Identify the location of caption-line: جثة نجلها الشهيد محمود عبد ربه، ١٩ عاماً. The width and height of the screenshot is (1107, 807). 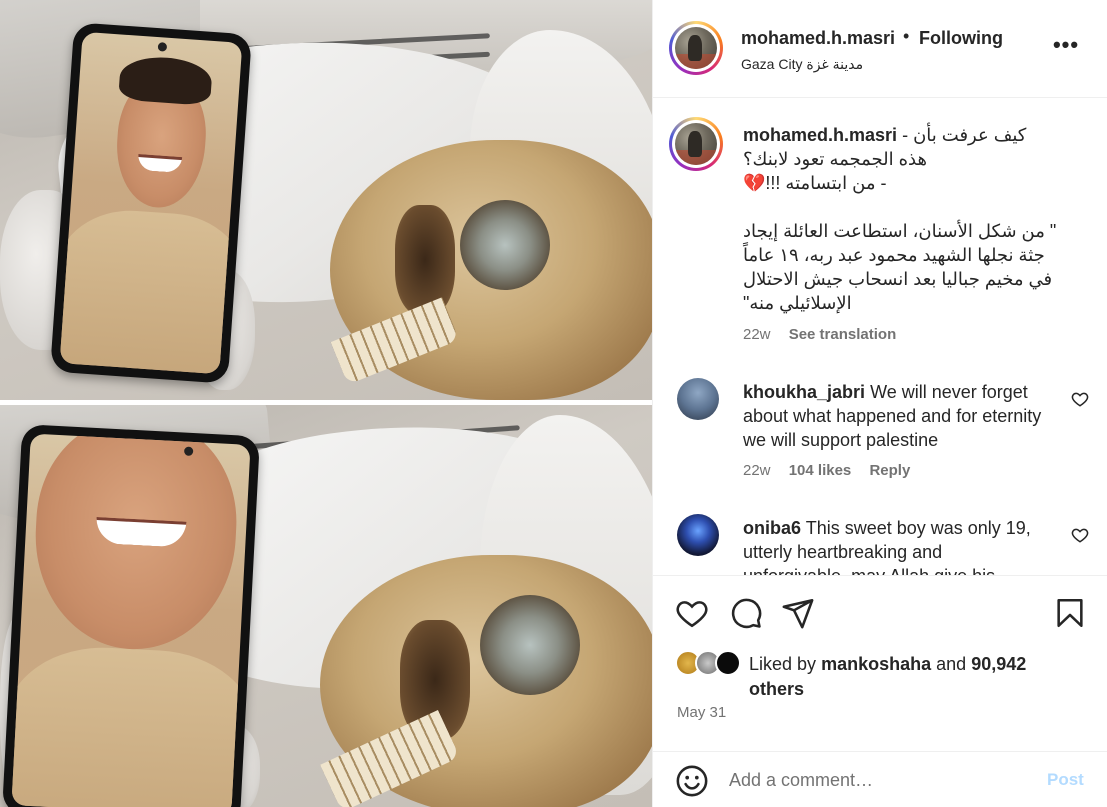
(894, 255).